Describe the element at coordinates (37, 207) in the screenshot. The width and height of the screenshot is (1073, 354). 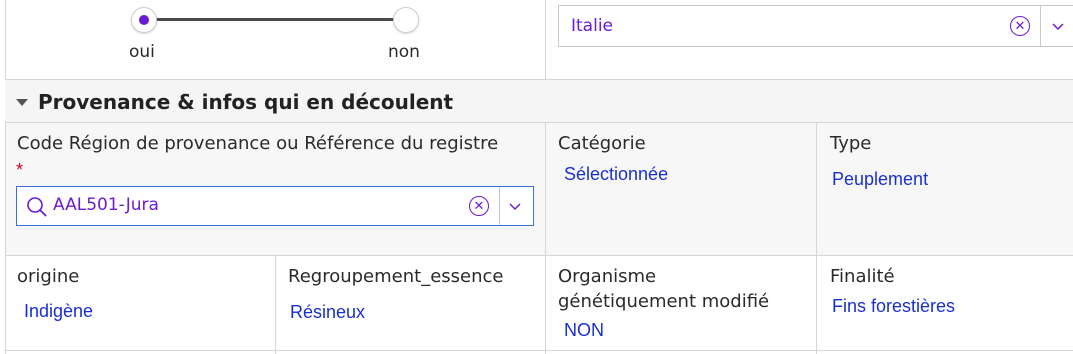
I see `search-icon` at that location.